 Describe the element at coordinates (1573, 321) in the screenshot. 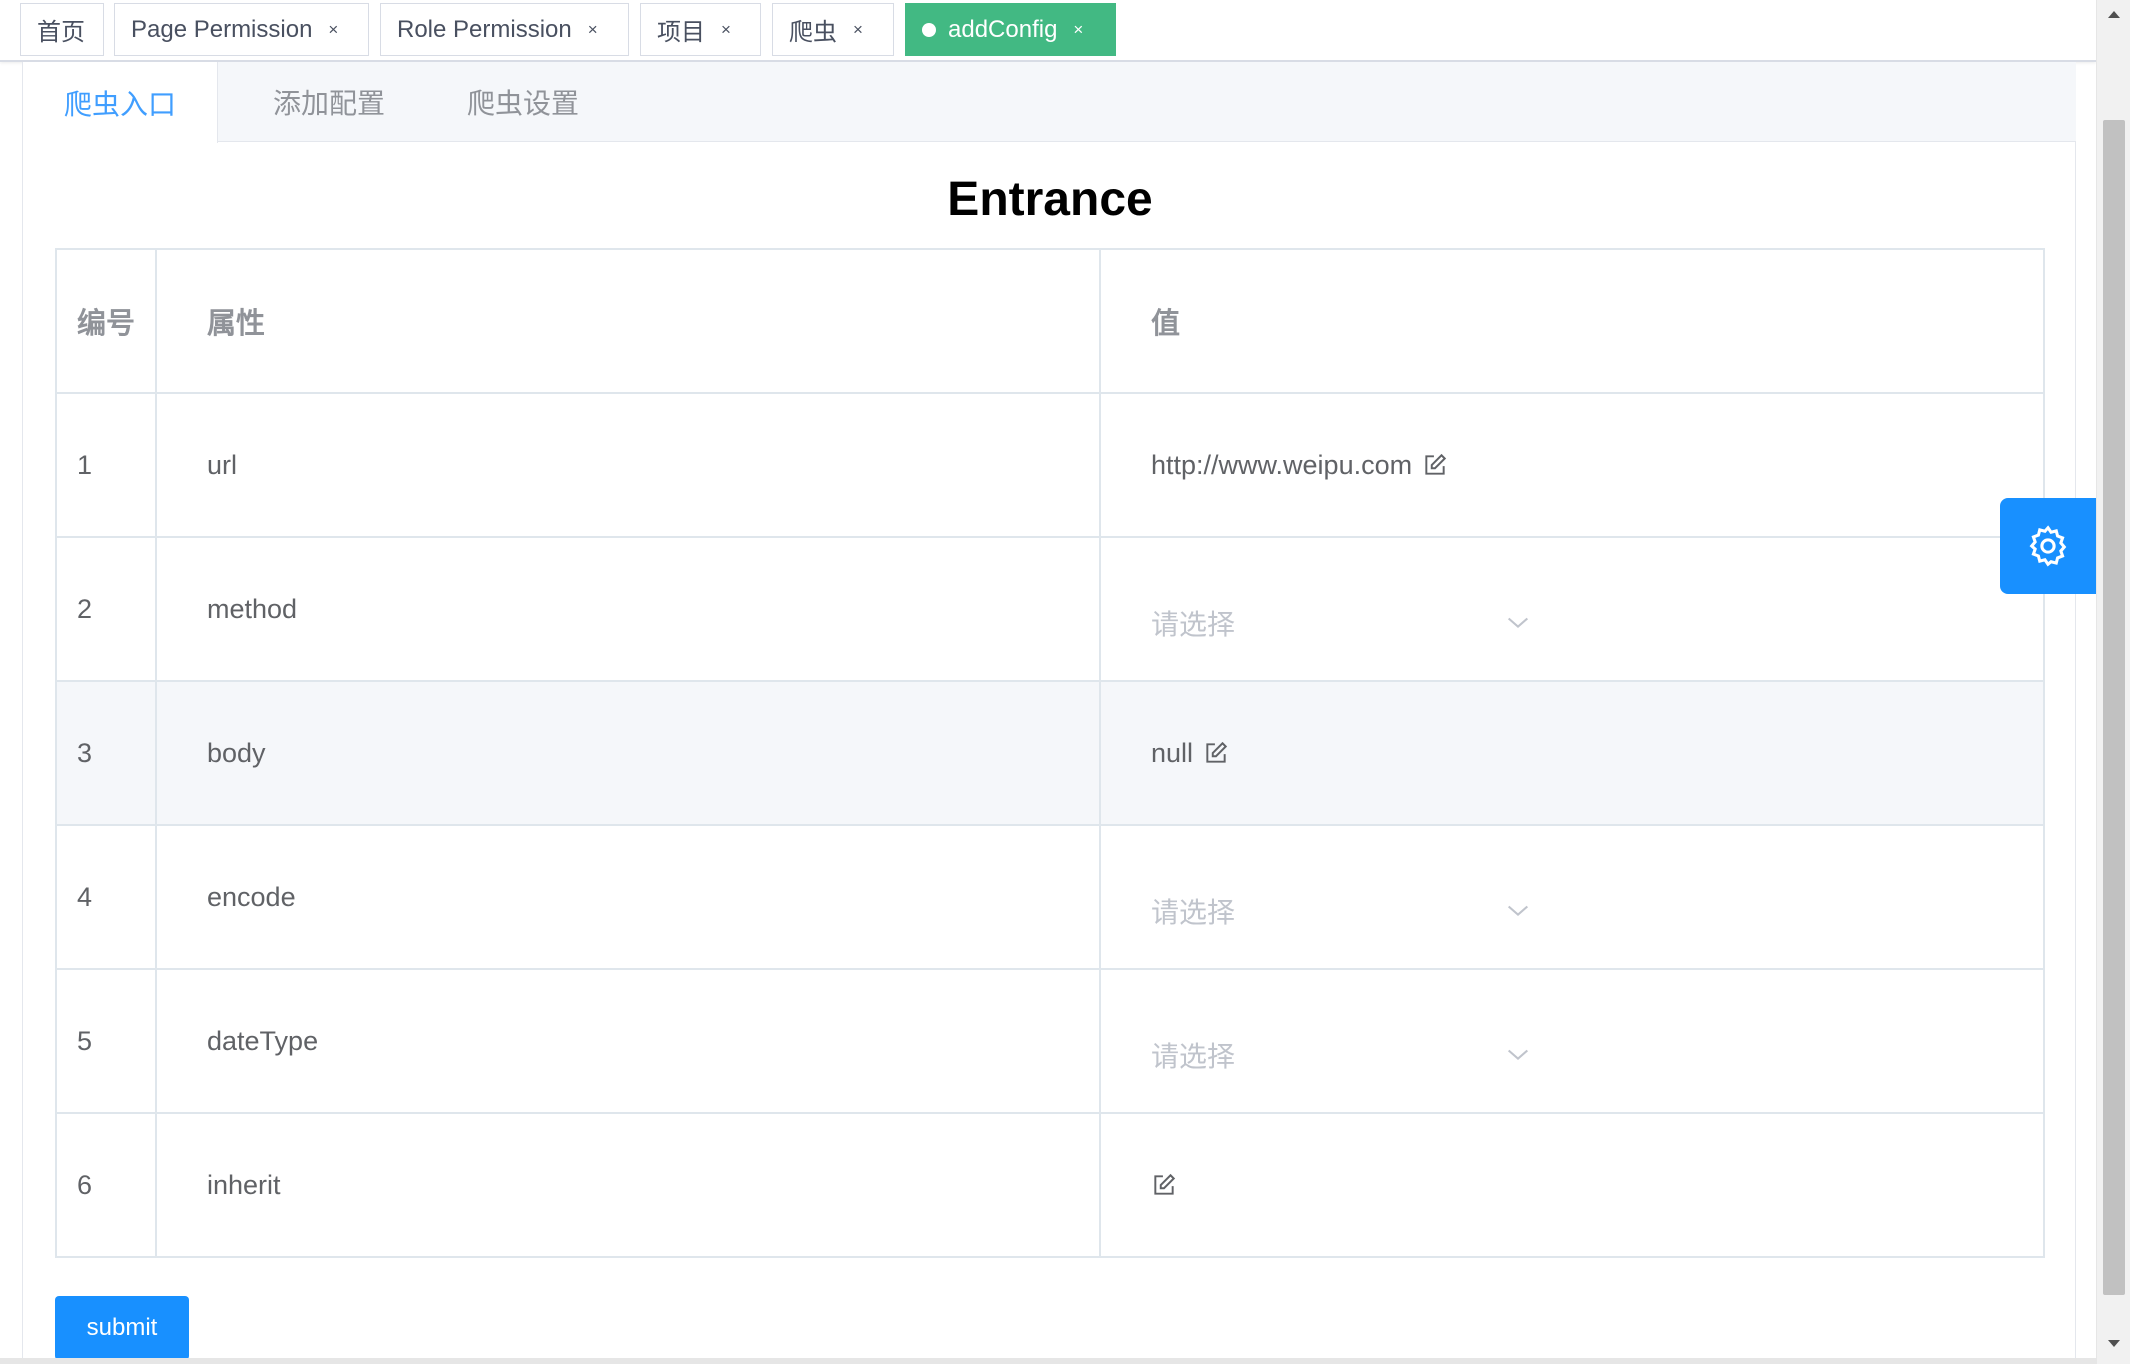

I see `header-value: 值` at that location.